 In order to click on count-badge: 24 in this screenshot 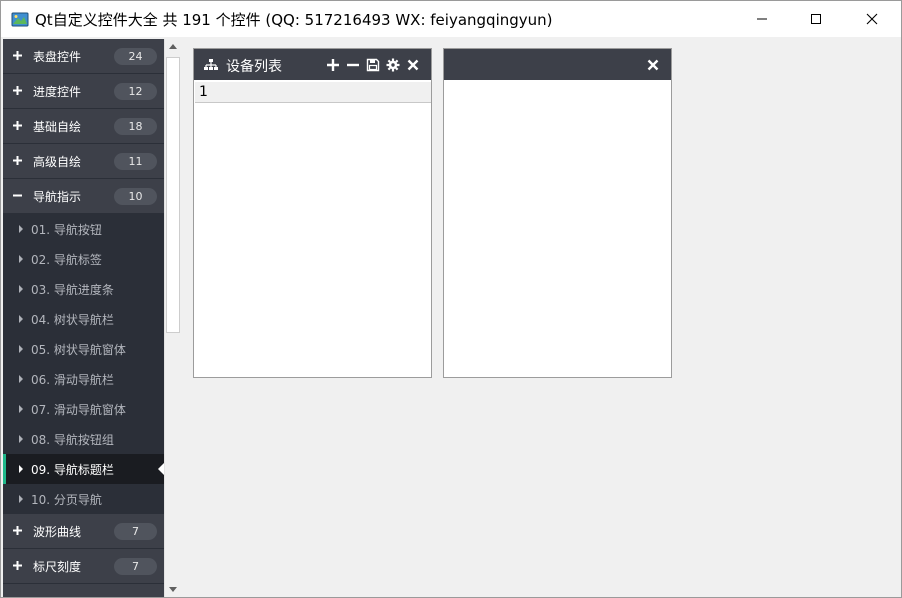, I will do `click(135, 56)`.